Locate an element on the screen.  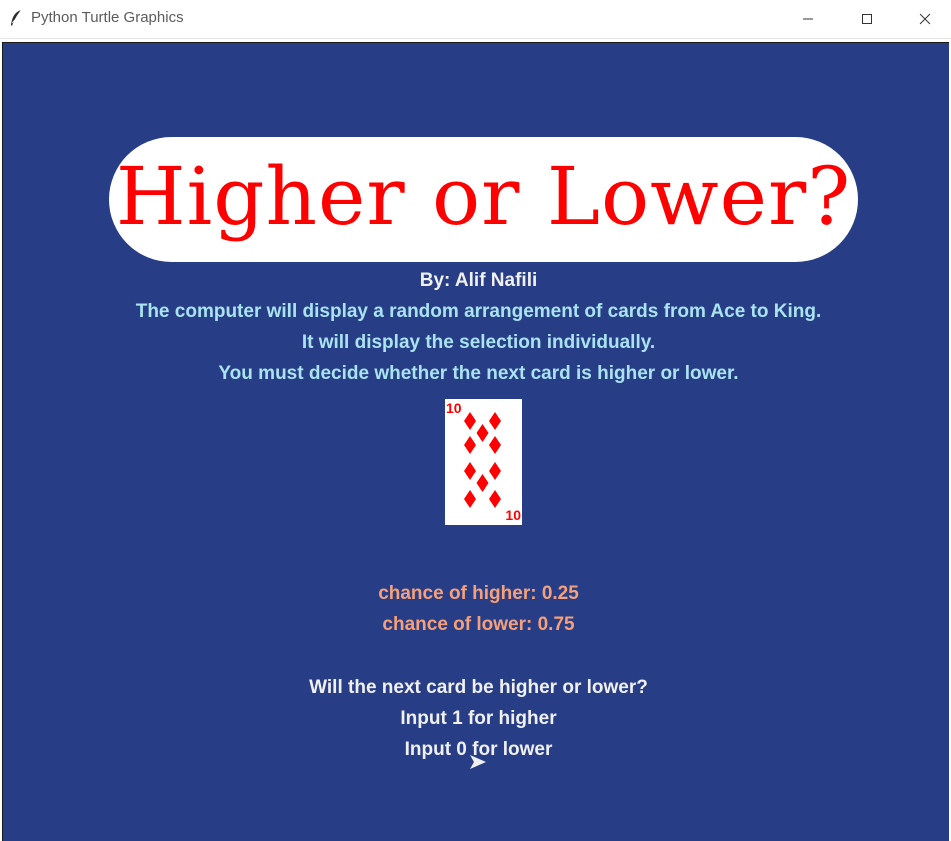
close-icon is located at coordinates (925, 19).